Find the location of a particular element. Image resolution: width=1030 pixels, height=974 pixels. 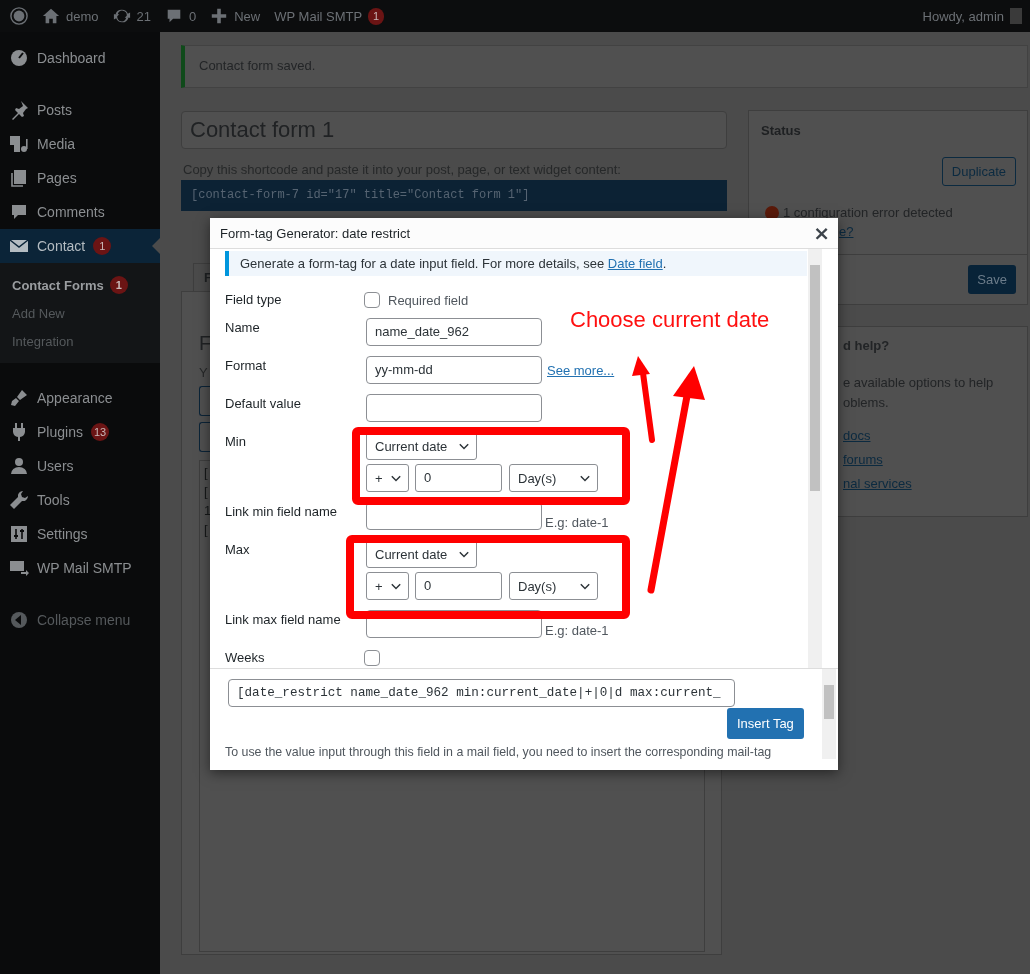

dialog-title: Form-tag Generator: date restrict is located at coordinates (315, 233).